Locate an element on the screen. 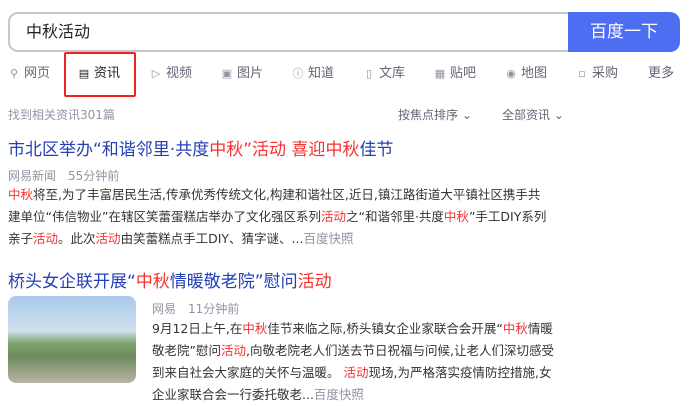 The width and height of the screenshot is (692, 406). title-text: 市北区举办“和谐邻里·共度 is located at coordinates (109, 150).